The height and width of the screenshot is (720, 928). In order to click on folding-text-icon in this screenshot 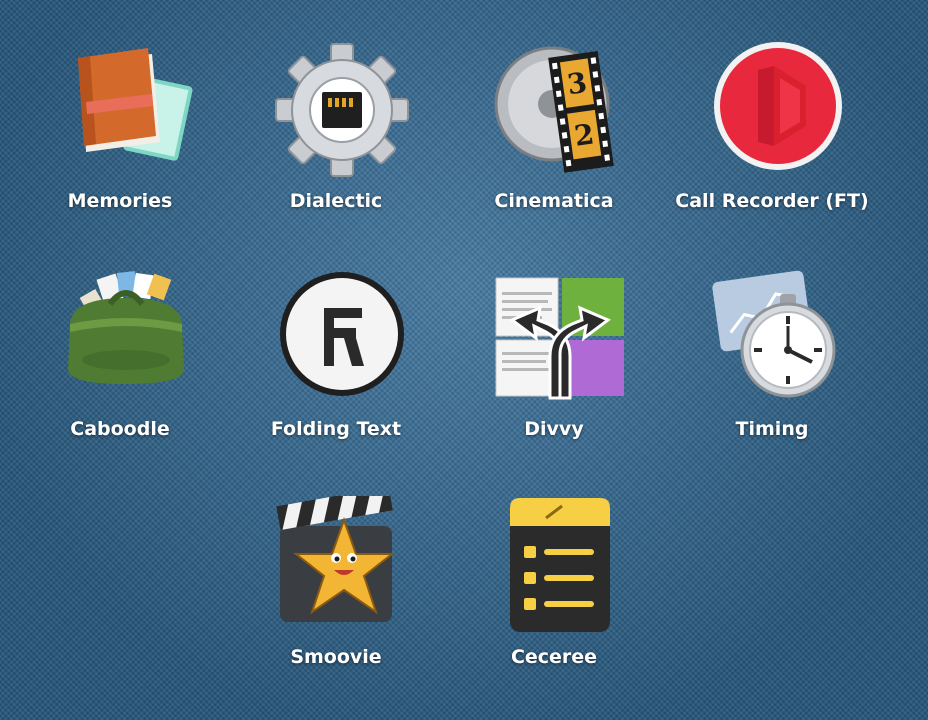, I will do `click(342, 338)`.